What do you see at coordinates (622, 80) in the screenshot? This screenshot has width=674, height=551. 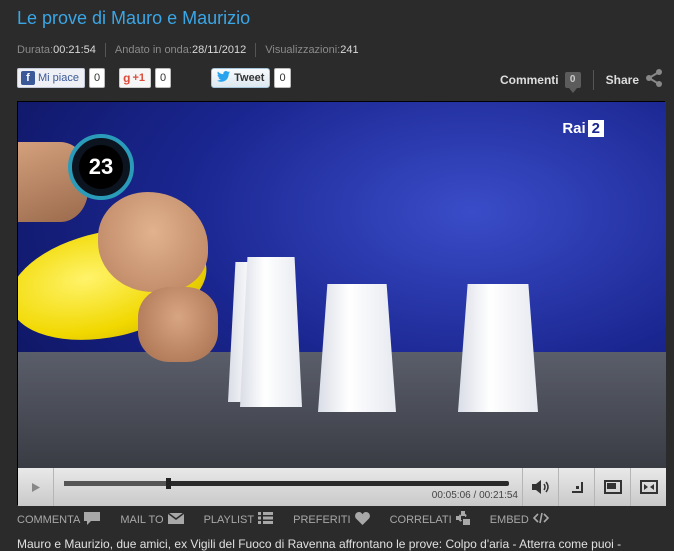 I see `share-link: Share` at bounding box center [622, 80].